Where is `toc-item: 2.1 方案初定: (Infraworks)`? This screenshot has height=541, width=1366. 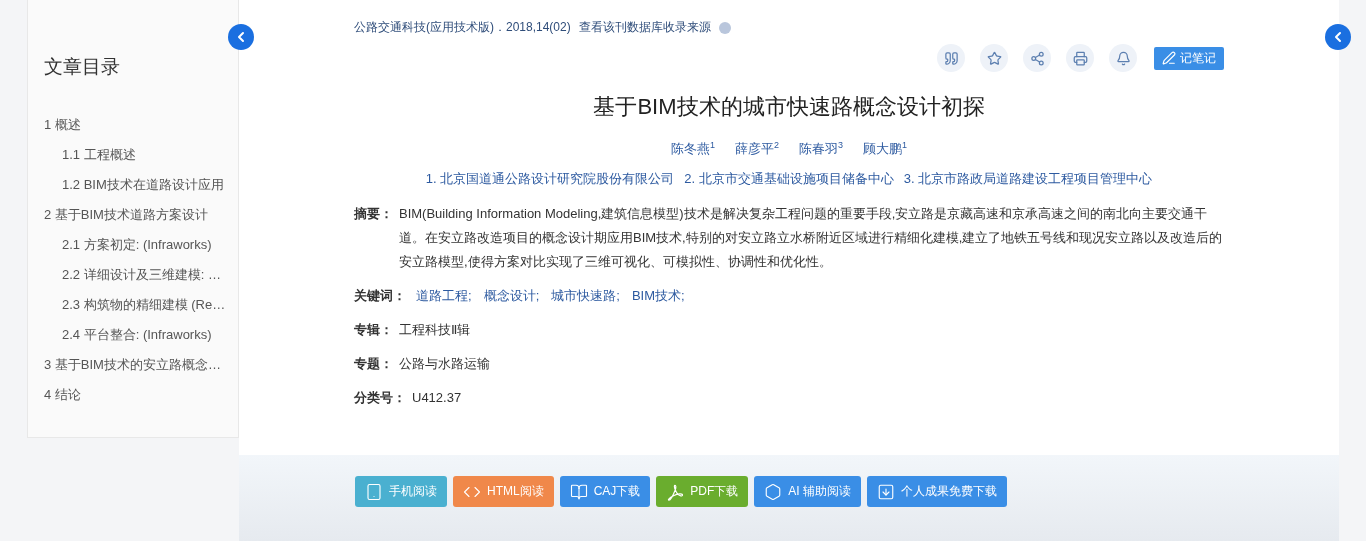
toc-item: 2.1 方案初定: (Infraworks) is located at coordinates (133, 245).